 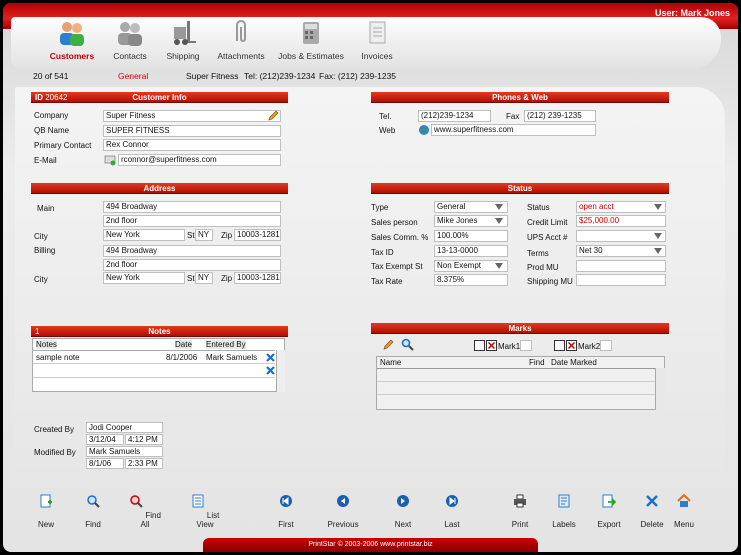 I want to click on divider, so click(x=516, y=368).